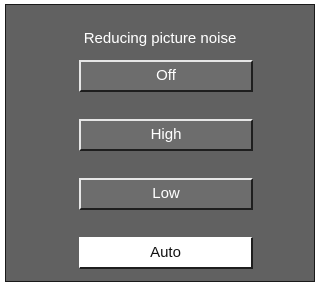 The height and width of the screenshot is (287, 322). What do you see at coordinates (166, 135) in the screenshot?
I see `option-high-button: High` at bounding box center [166, 135].